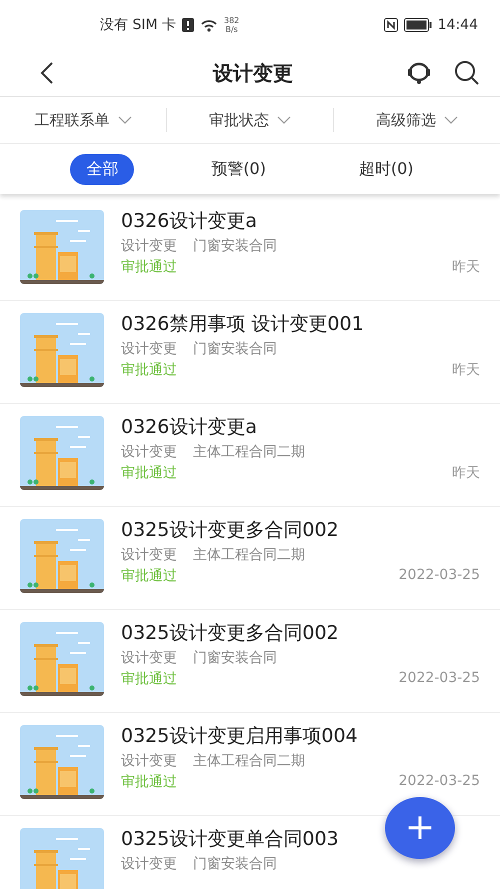 The width and height of the screenshot is (500, 889). Describe the element at coordinates (232, 25) in the screenshot. I see `network-speed: 382 B/s` at that location.